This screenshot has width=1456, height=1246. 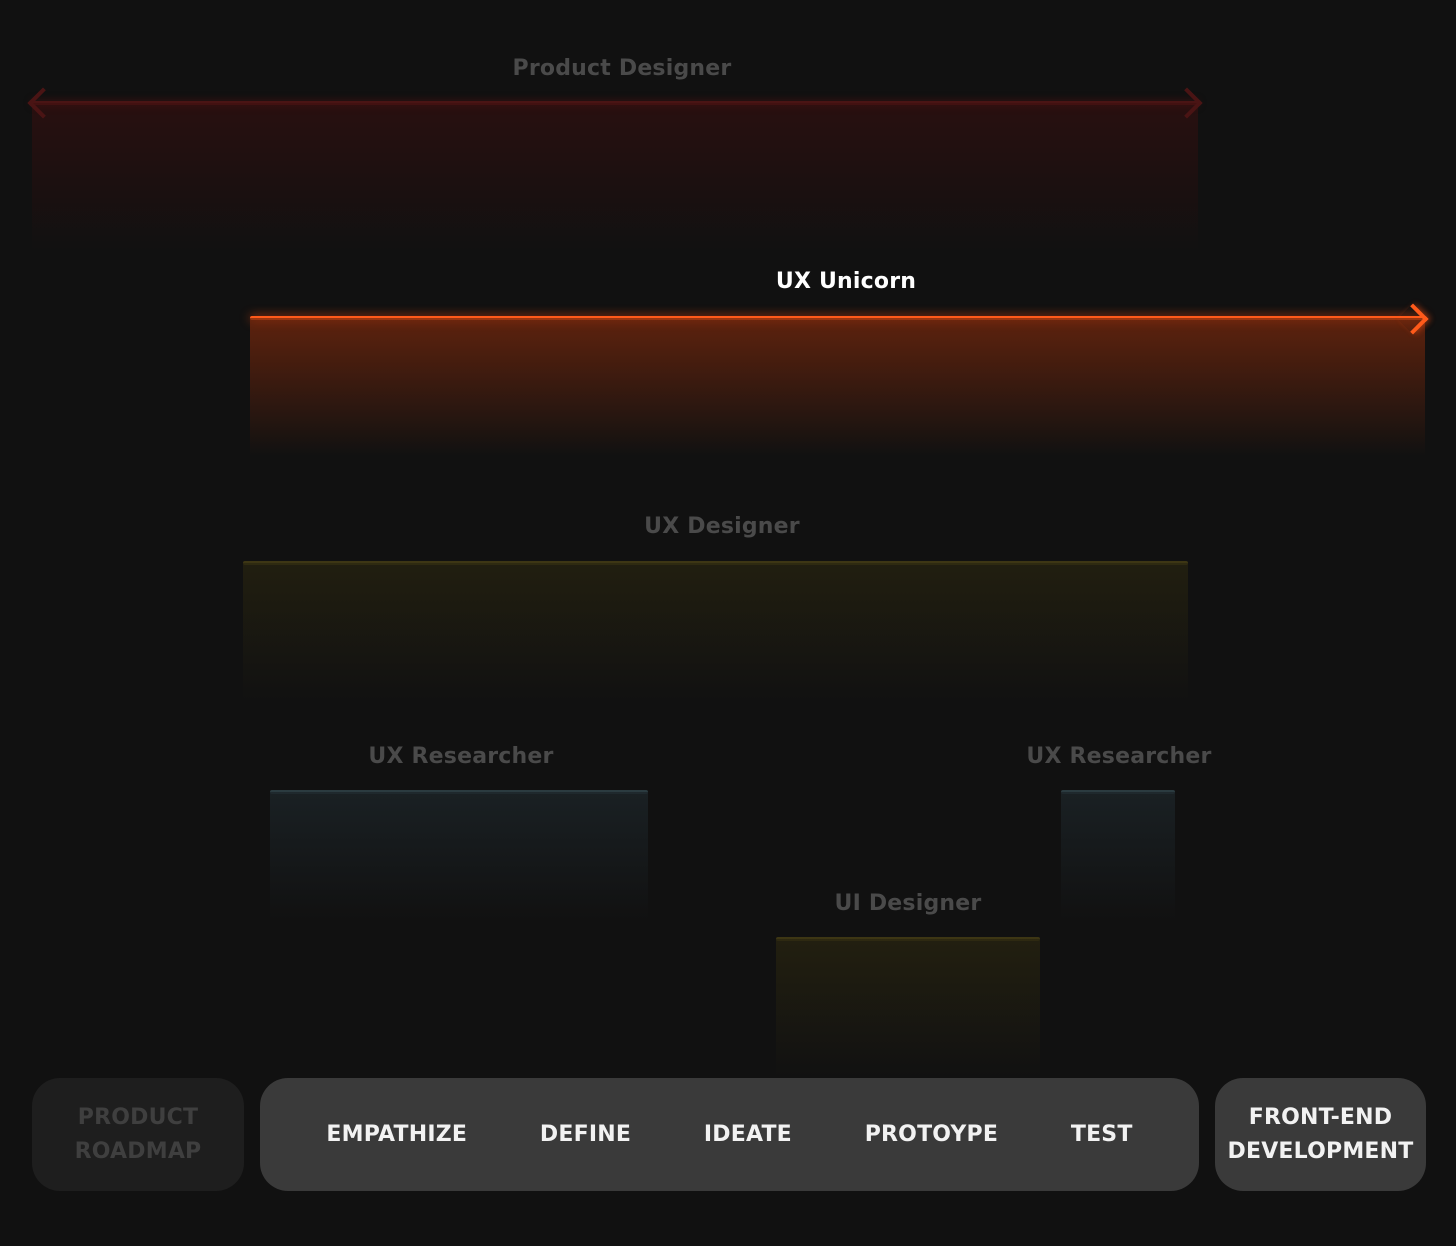 I want to click on stage-define: DEFINE, so click(x=585, y=1134).